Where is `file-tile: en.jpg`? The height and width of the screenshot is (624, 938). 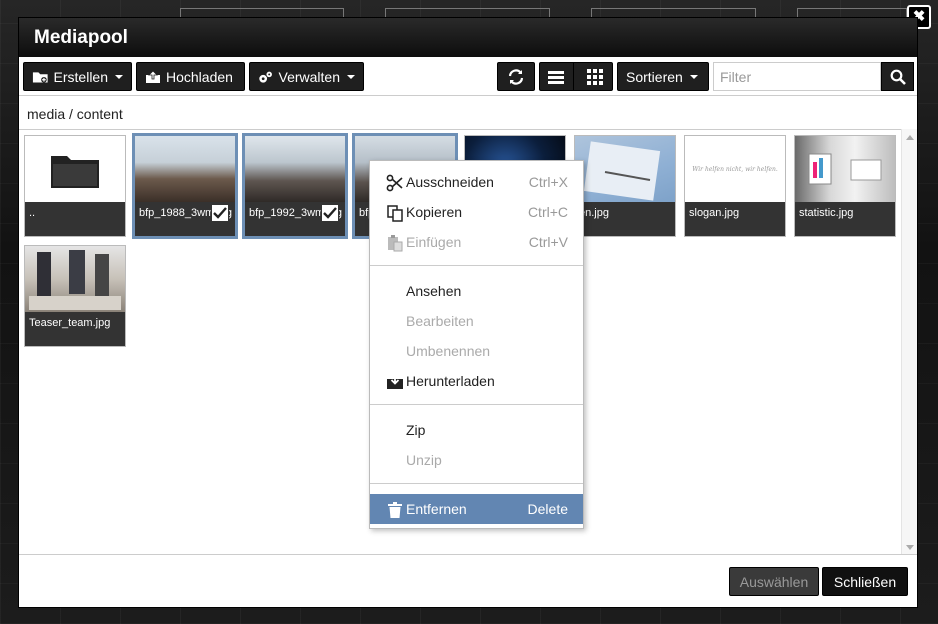 file-tile: en.jpg is located at coordinates (625, 186).